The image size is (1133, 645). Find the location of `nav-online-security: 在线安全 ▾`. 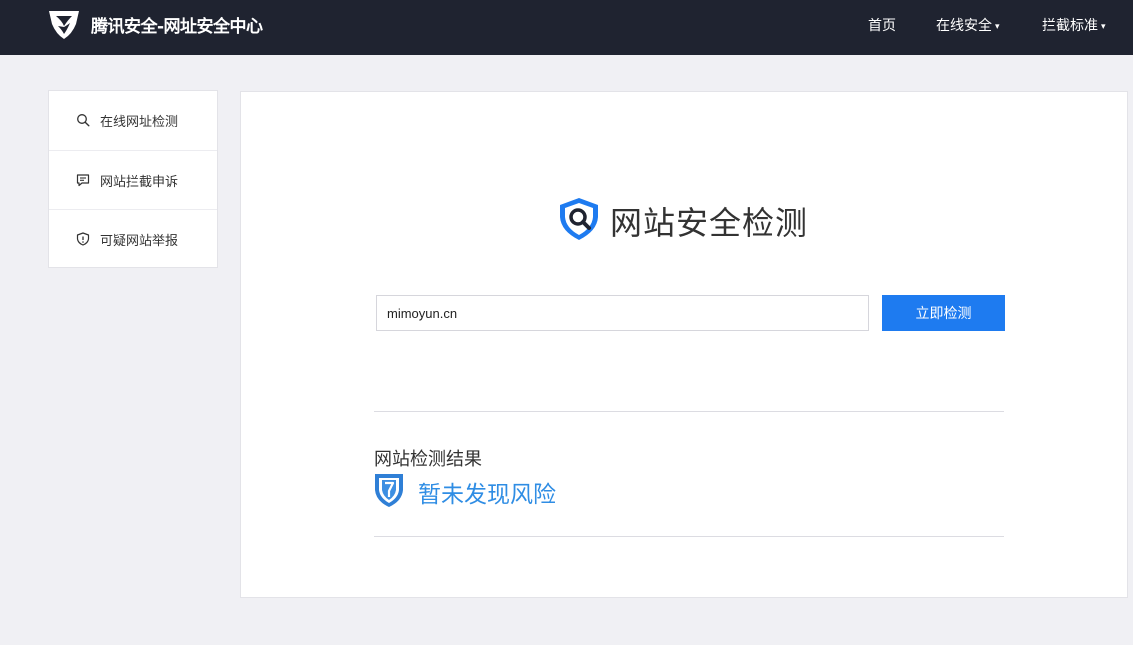

nav-online-security: 在线安全 ▾ is located at coordinates (968, 25).